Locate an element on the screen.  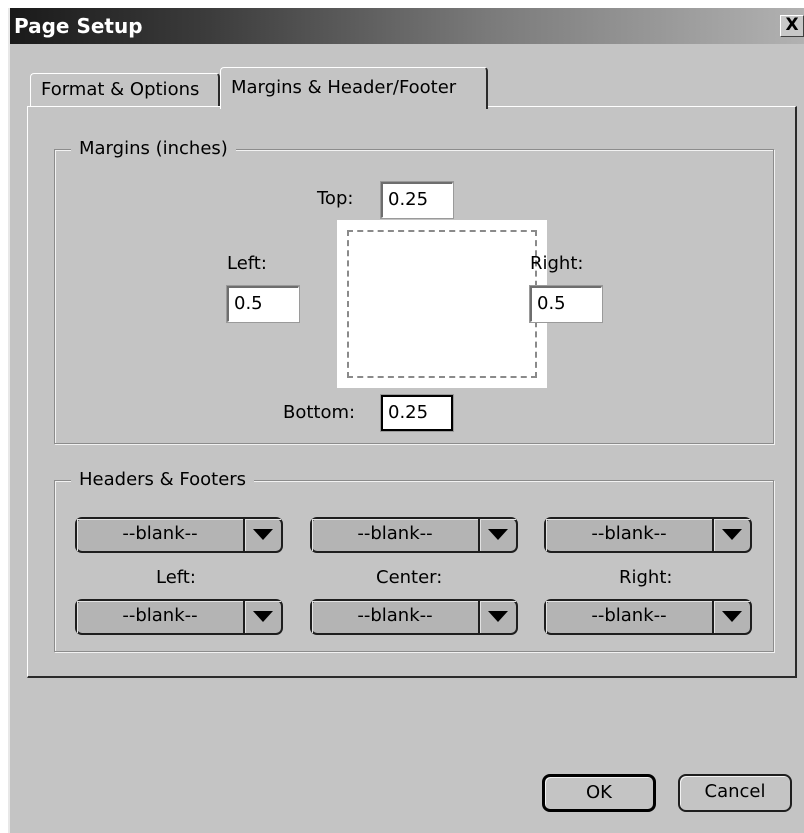
margins-preview is located at coordinates (442, 304).